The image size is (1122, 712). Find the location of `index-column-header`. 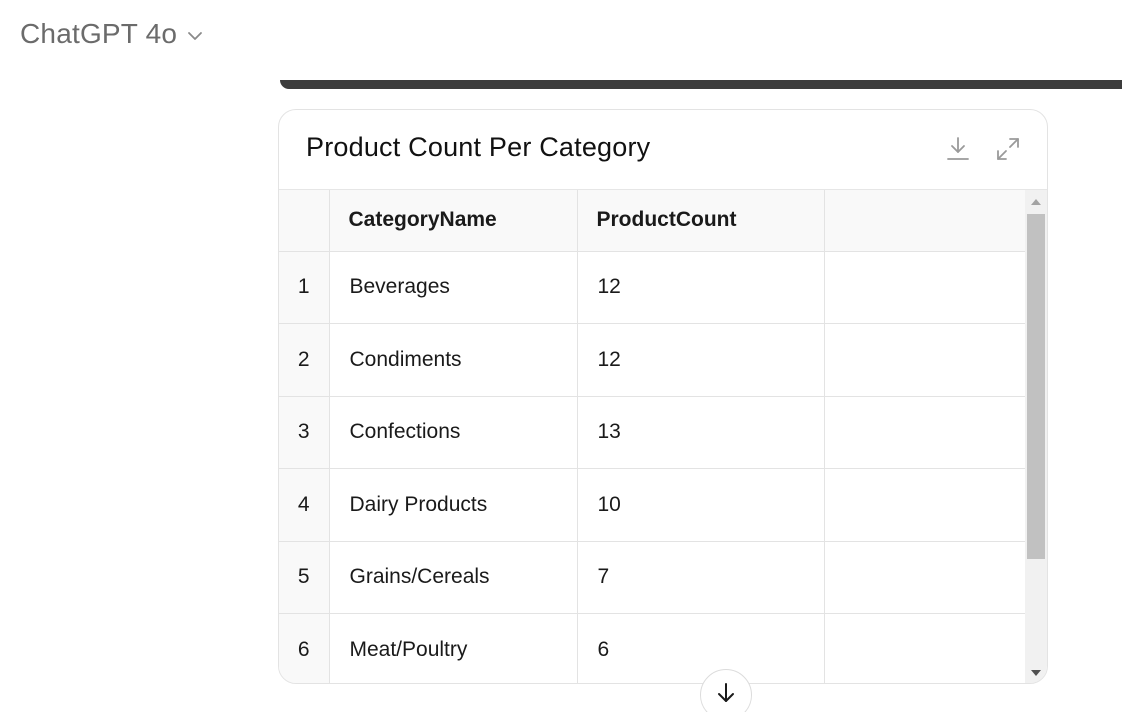

index-column-header is located at coordinates (304, 221).